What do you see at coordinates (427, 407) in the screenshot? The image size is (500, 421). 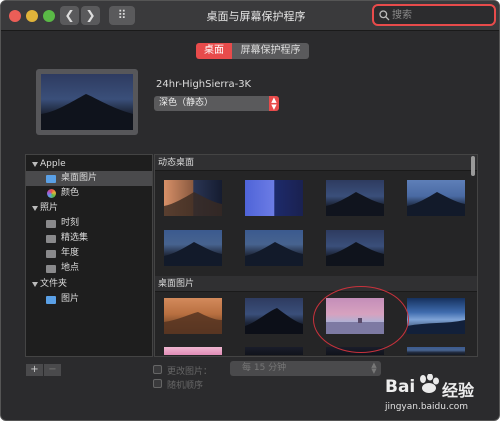 I see `watermark-url: jingyan.baidu.com` at bounding box center [427, 407].